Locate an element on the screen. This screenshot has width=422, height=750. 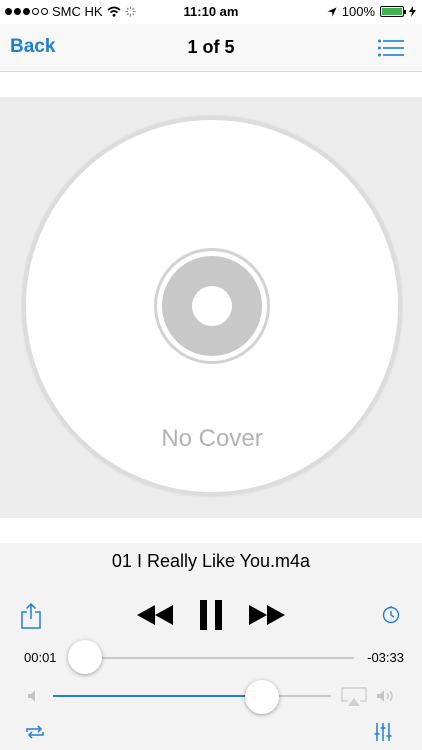
remaining-time: -03:33 is located at coordinates (385, 657).